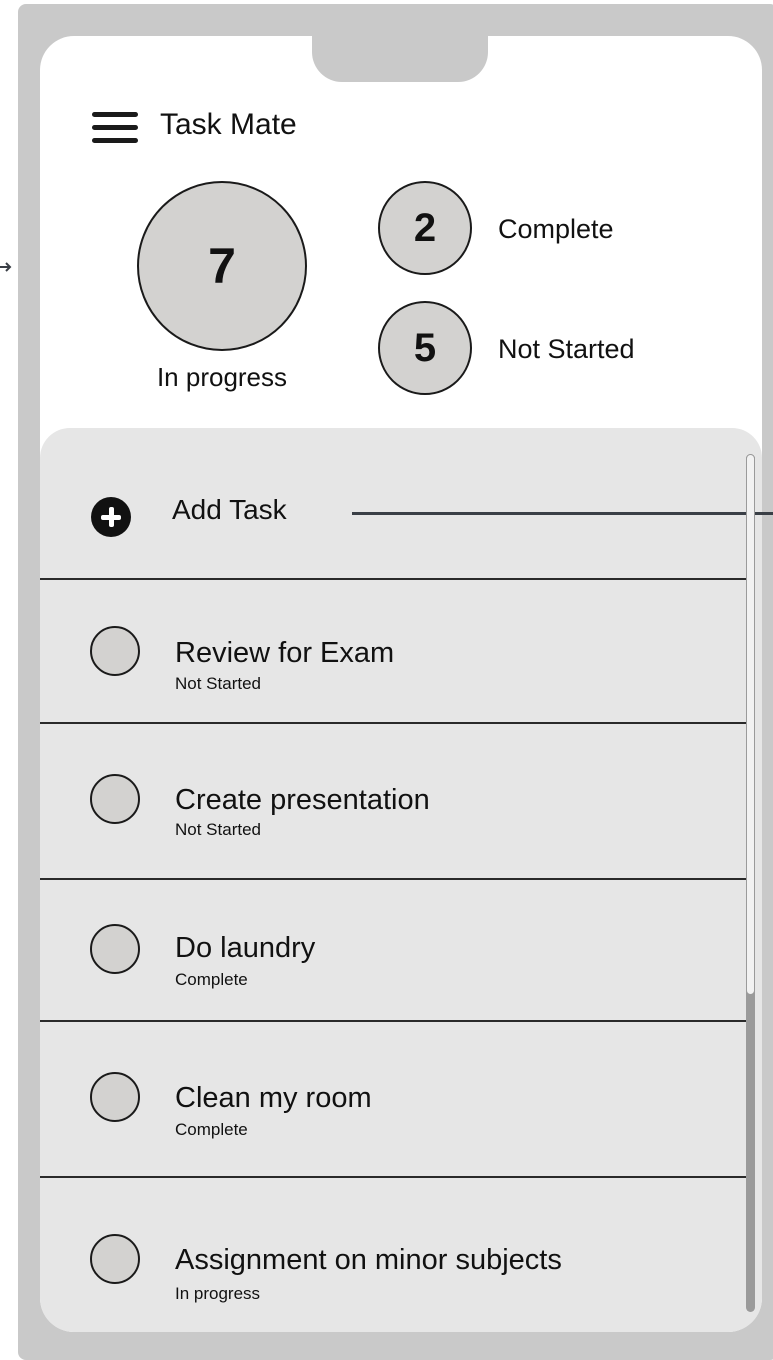  What do you see at coordinates (285, 653) in the screenshot?
I see `task-title: Review for Exam` at bounding box center [285, 653].